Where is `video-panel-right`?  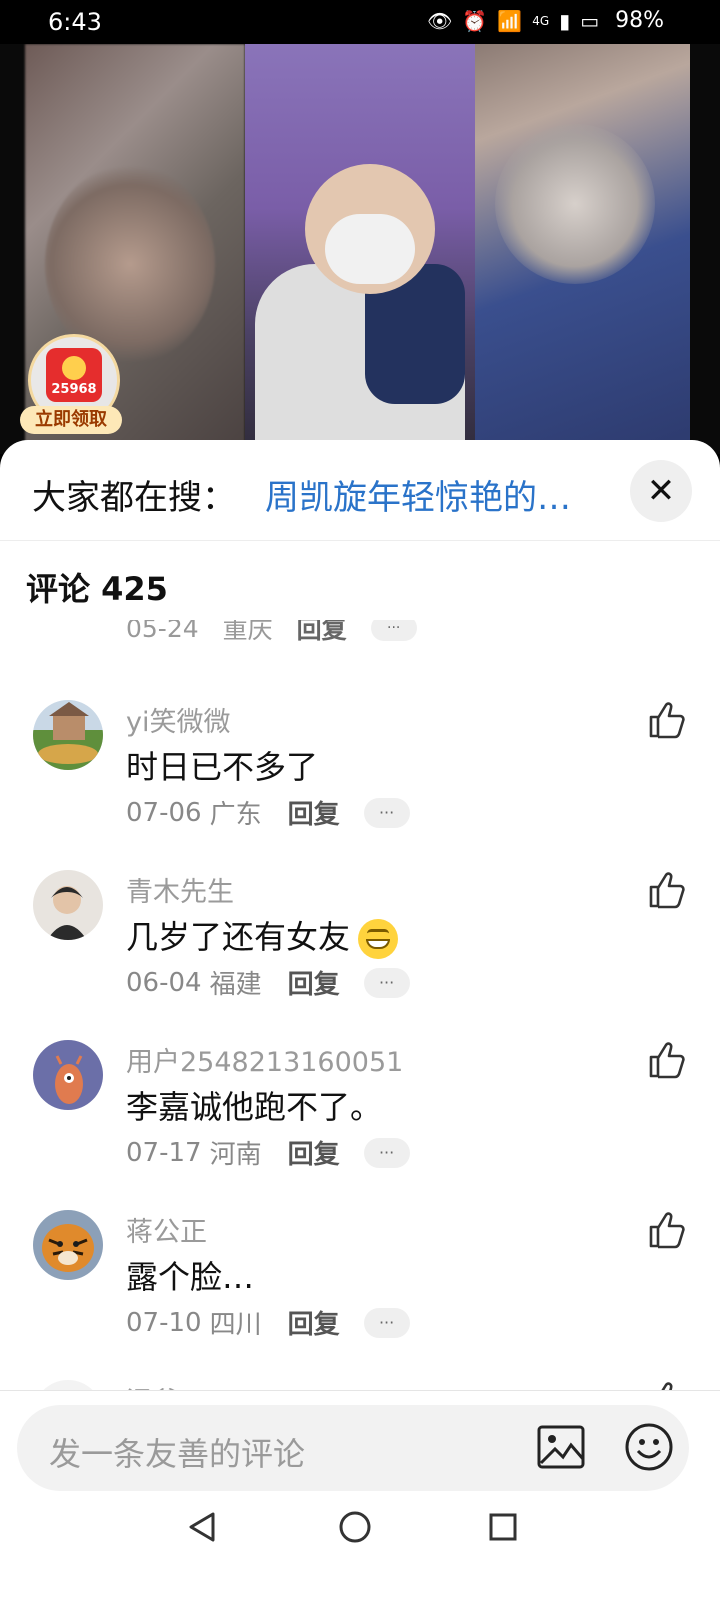
video-panel-right is located at coordinates (582, 249).